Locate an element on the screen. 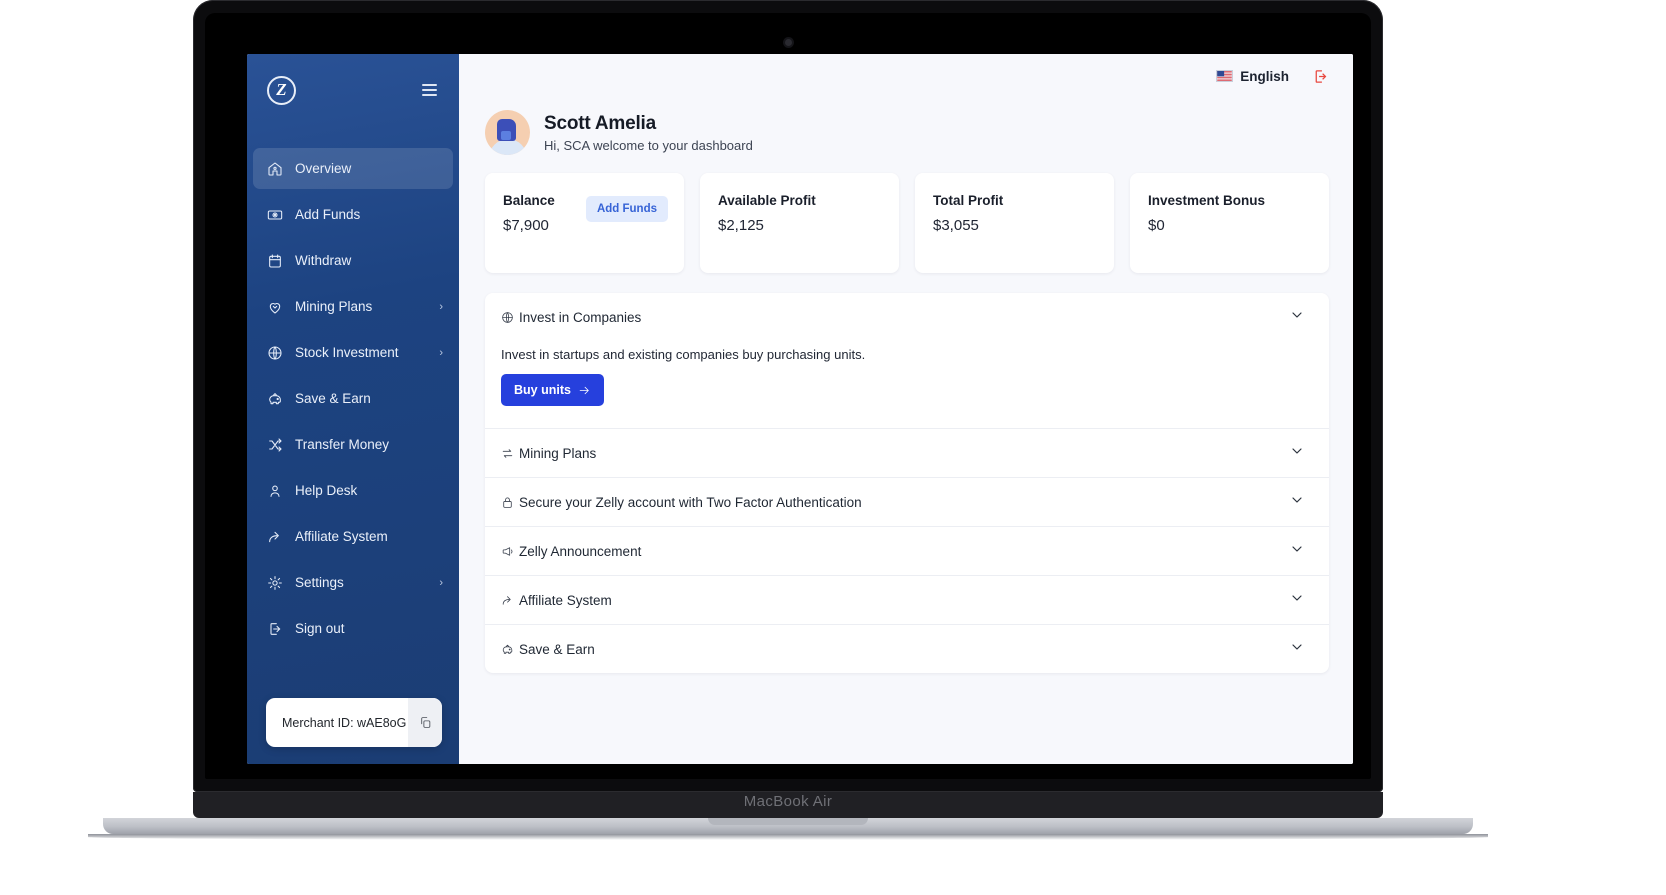  piggy-icon is located at coordinates (274, 398).